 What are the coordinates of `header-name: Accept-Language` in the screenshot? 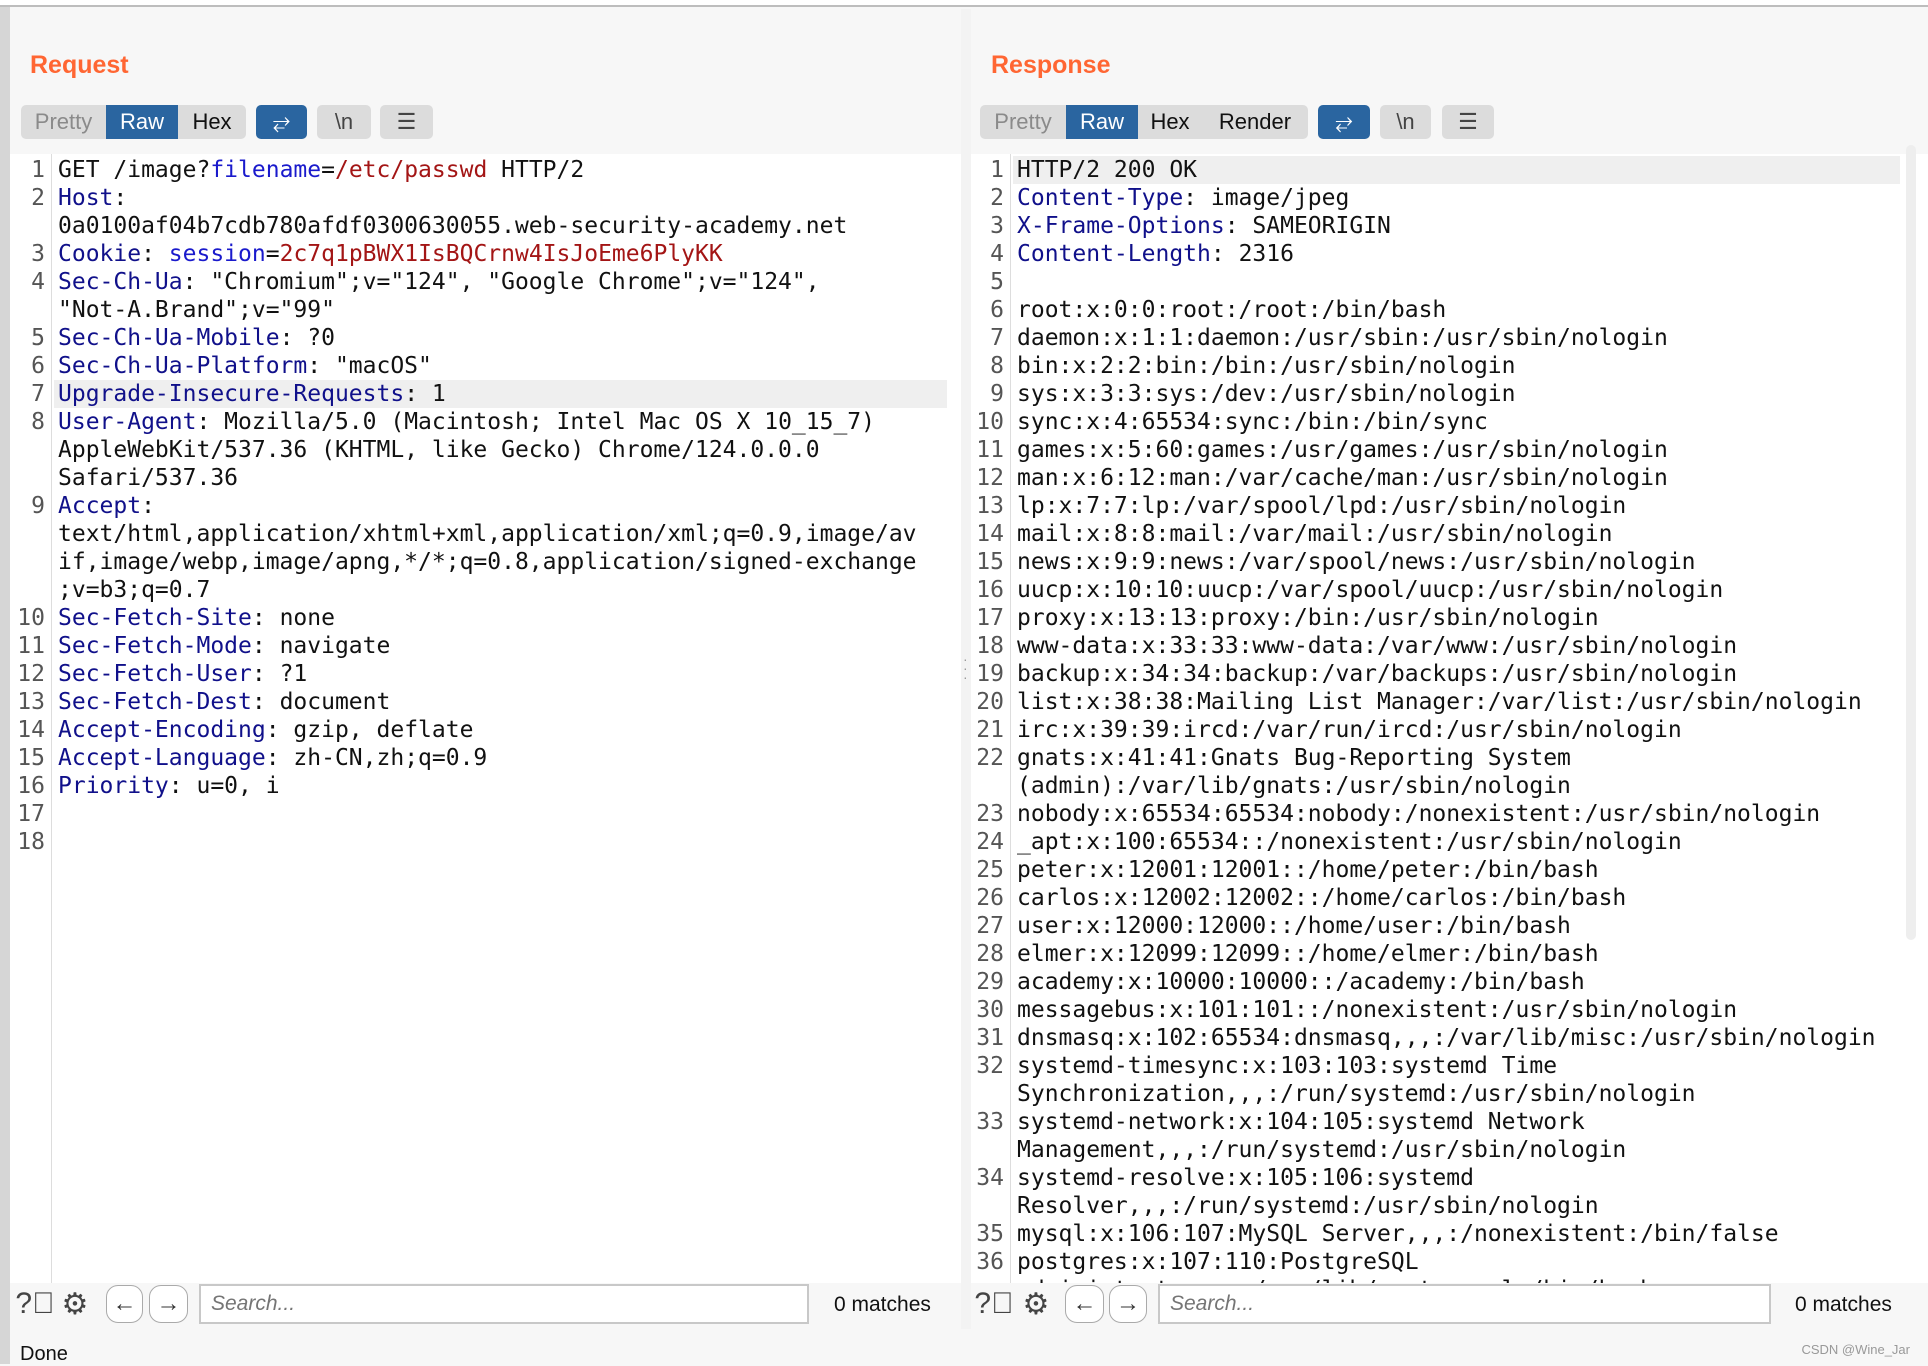 It's located at (162, 758).